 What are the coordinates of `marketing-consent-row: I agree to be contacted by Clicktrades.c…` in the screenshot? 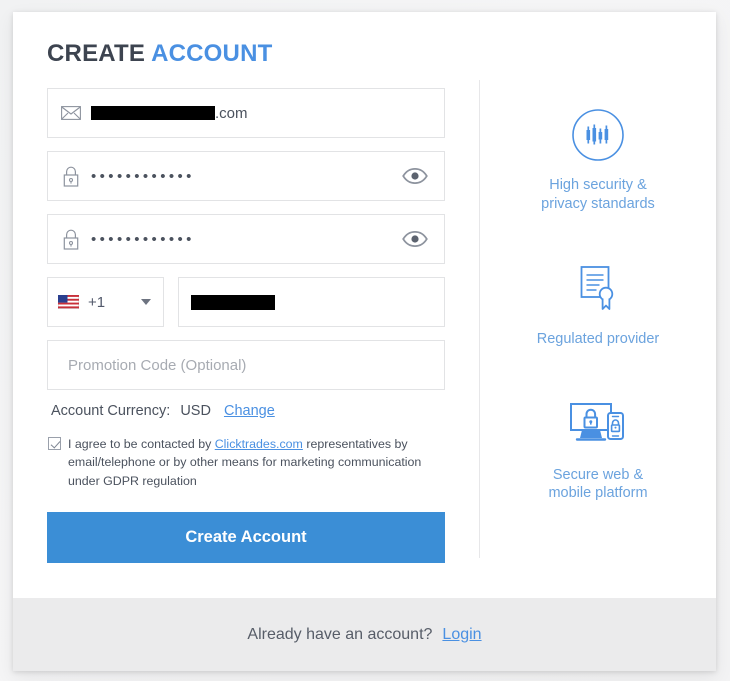 It's located at (246, 462).